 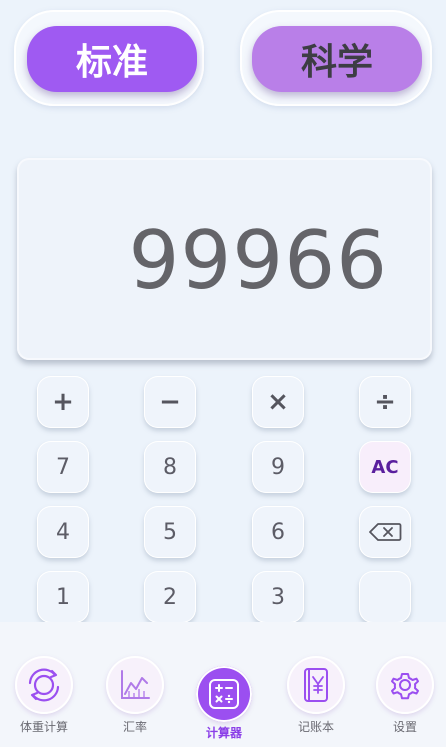 I want to click on nav-item-exchange-rate: 汇率, so click(x=135, y=695).